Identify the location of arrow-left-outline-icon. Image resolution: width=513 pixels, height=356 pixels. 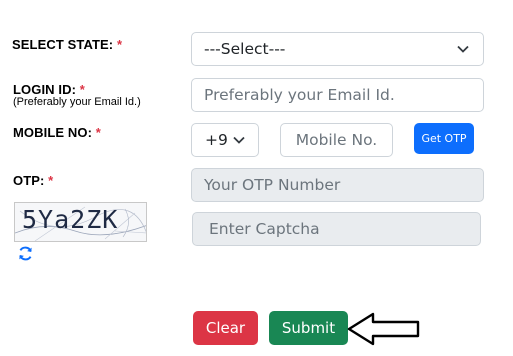
(383, 329).